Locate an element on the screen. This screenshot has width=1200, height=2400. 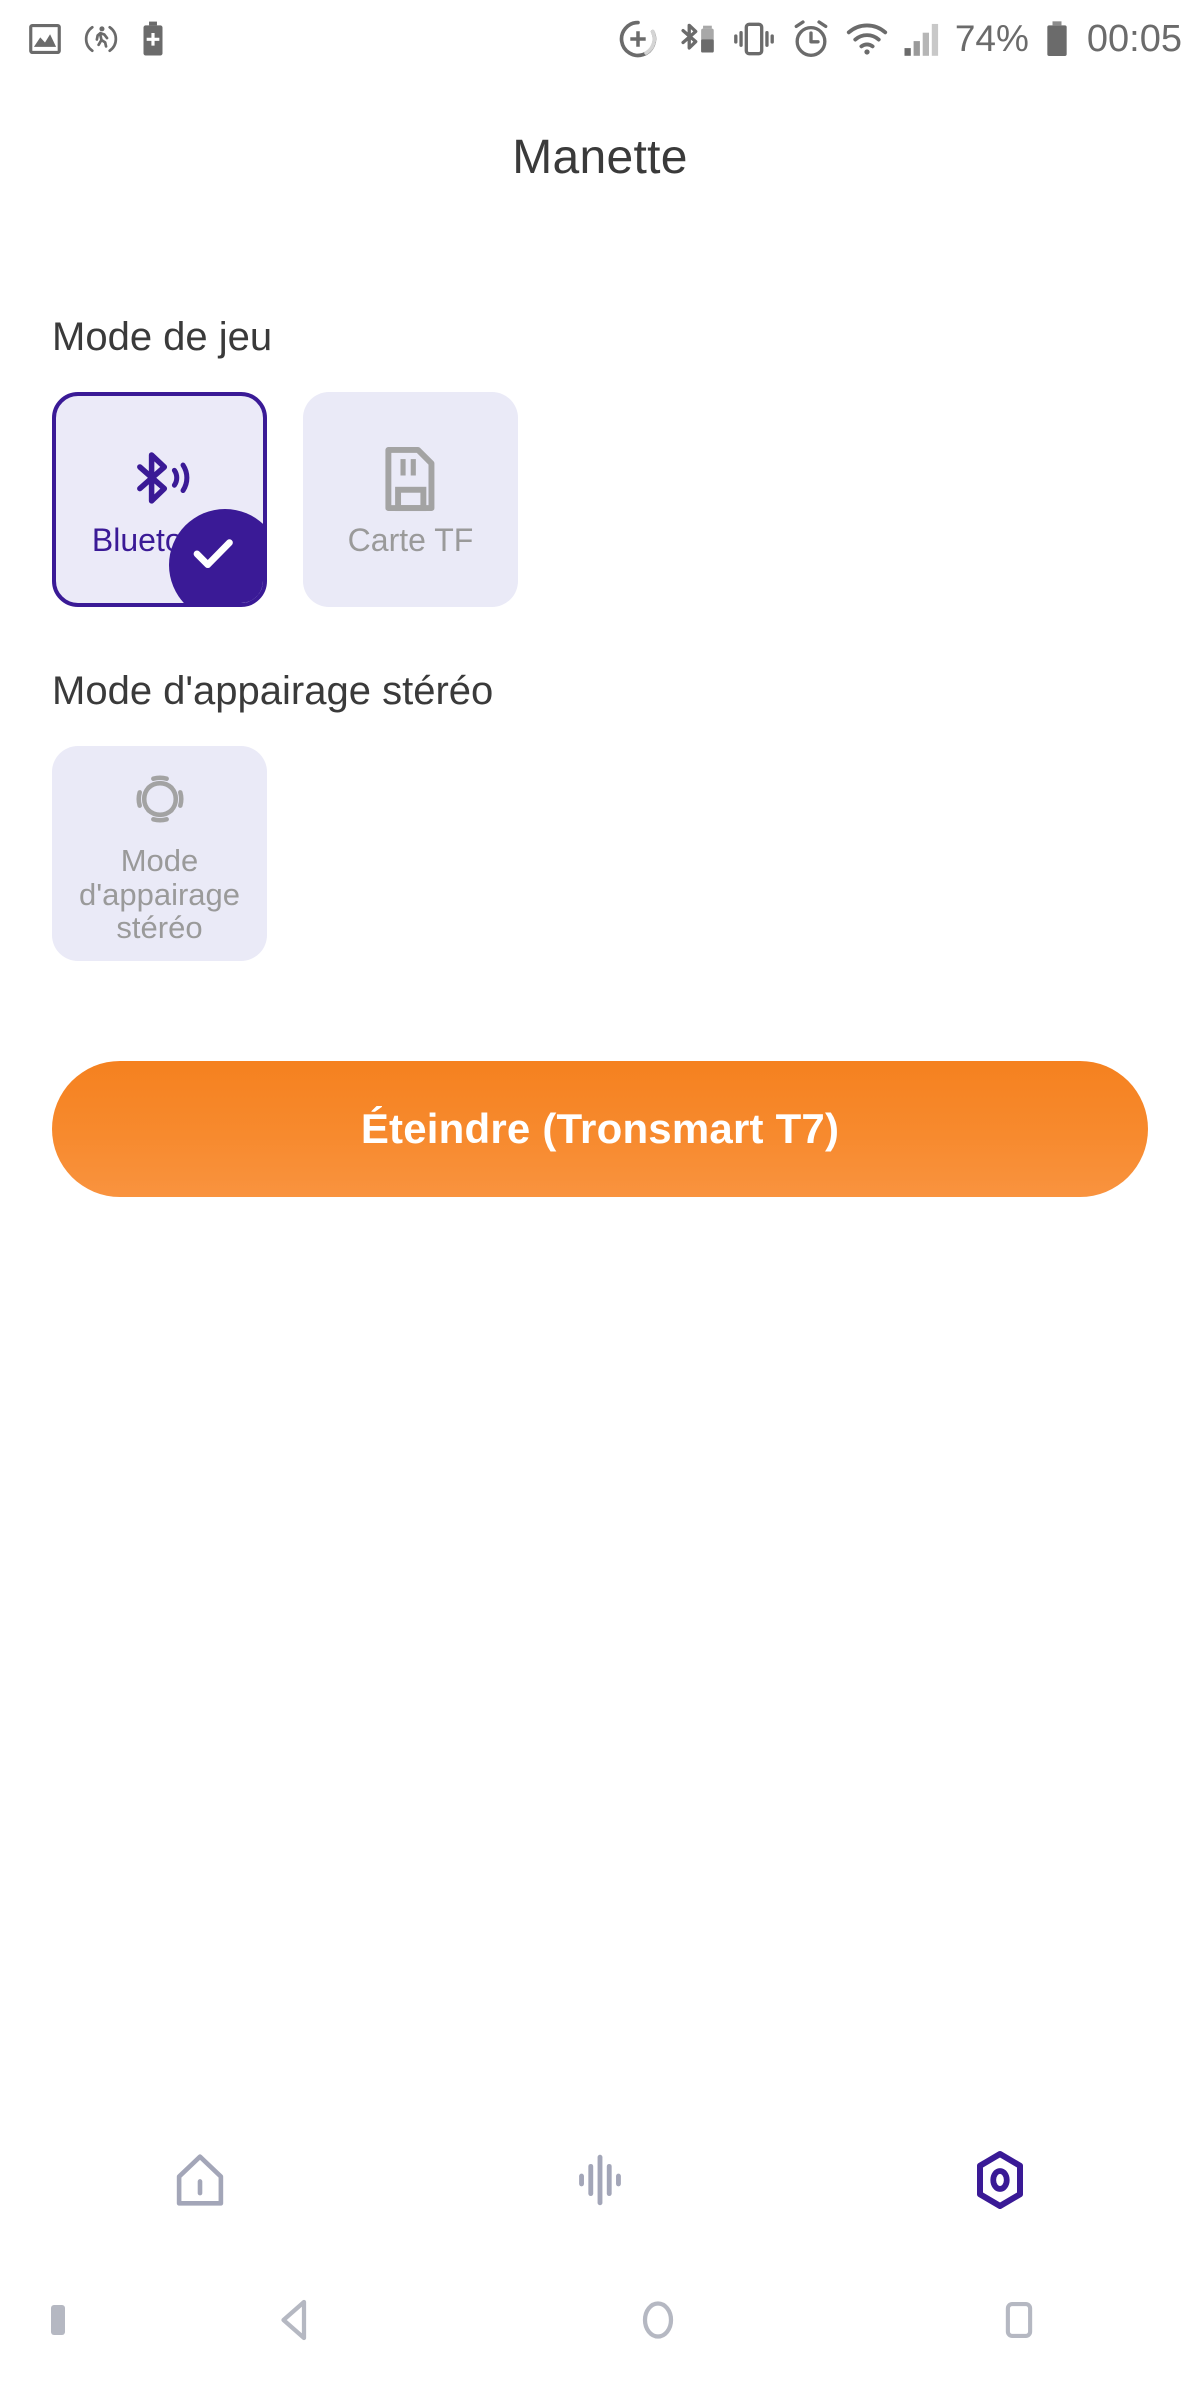
android-nav-bar is located at coordinates (600, 2320).